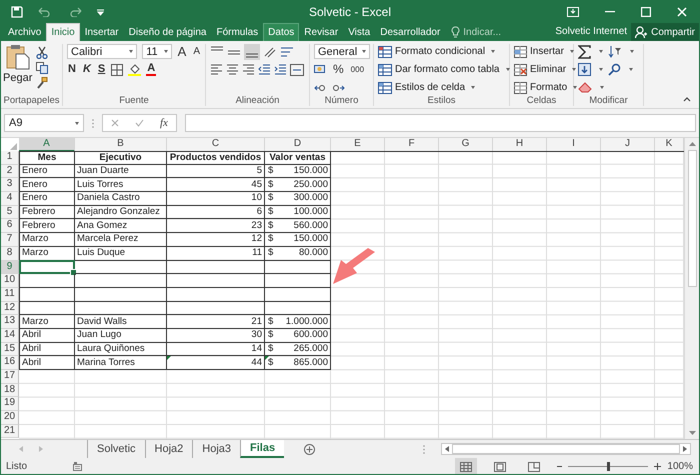  I want to click on ribbon-tab: Inicio, so click(63, 32).